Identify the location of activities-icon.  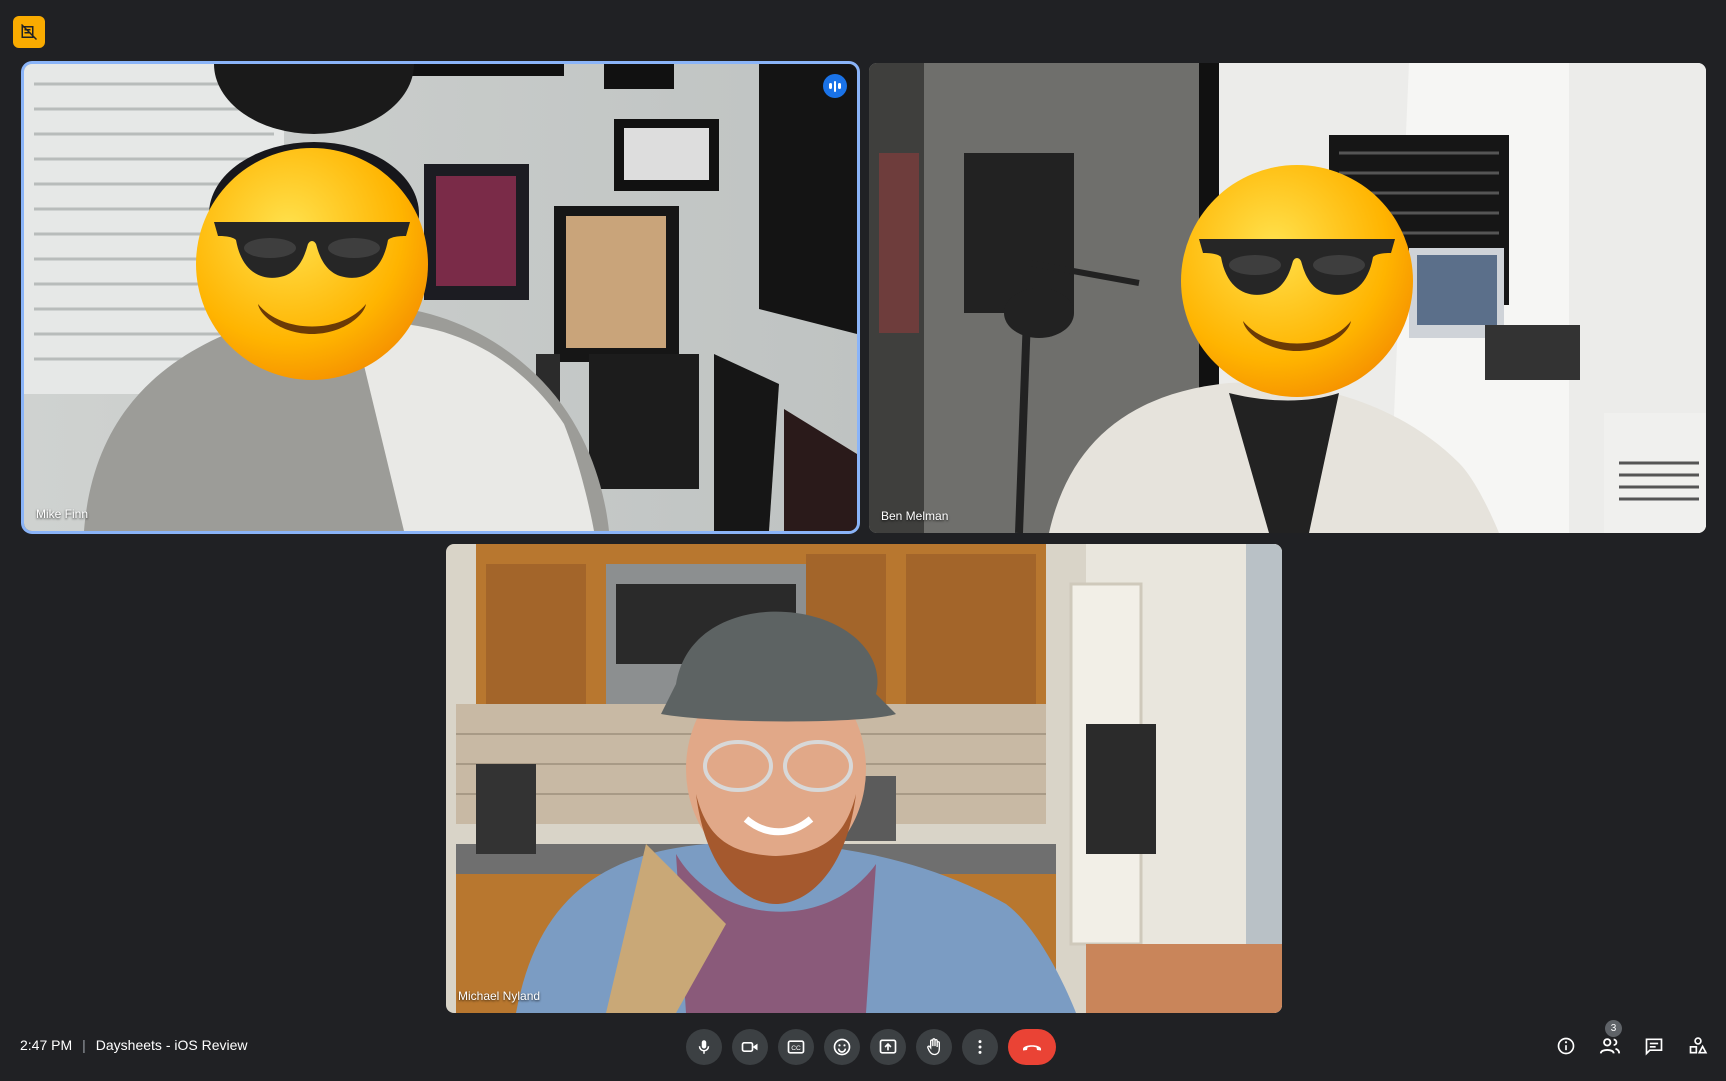
(1698, 1045).